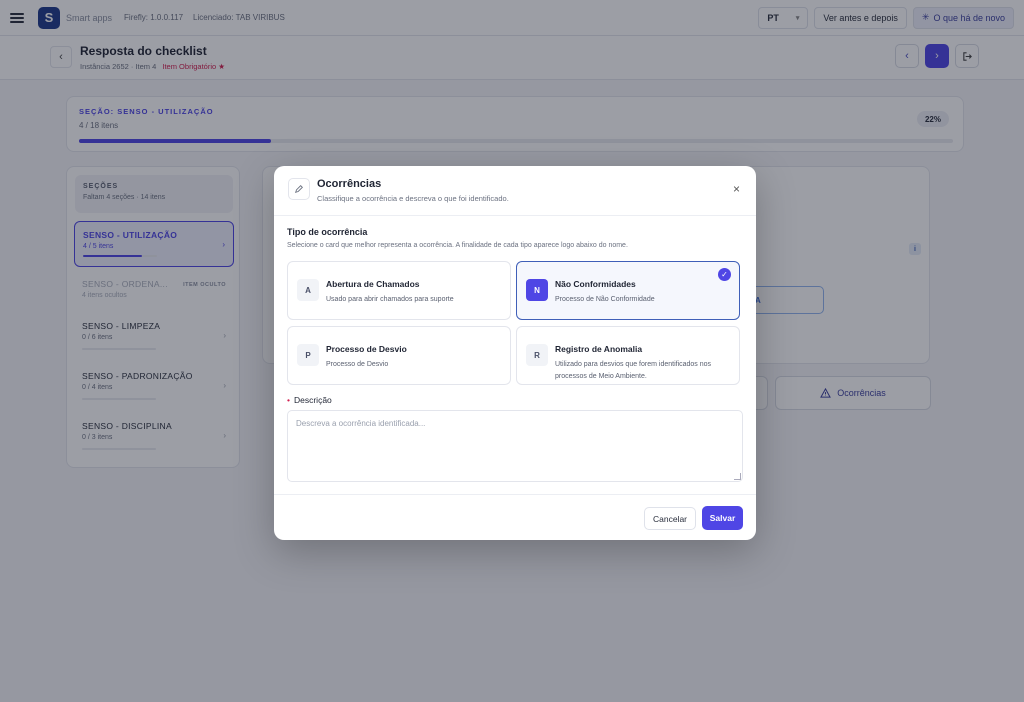 The width and height of the screenshot is (1024, 702). Describe the element at coordinates (308, 355) in the screenshot. I see `option-letter: P` at that location.